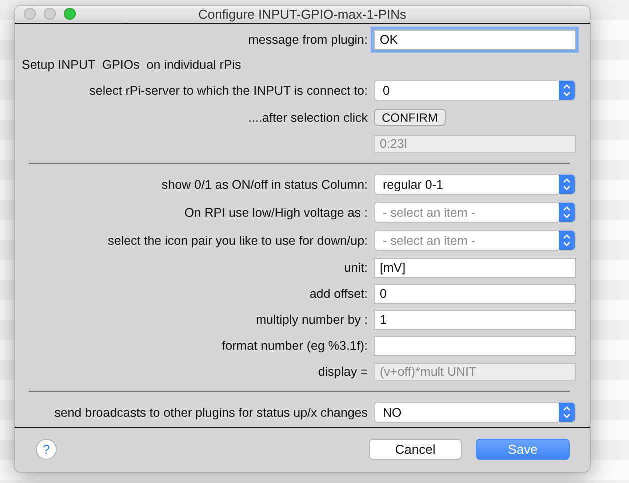  I want to click on field-label: select rPi-server to which the INPUT is connect to:, so click(228, 91).